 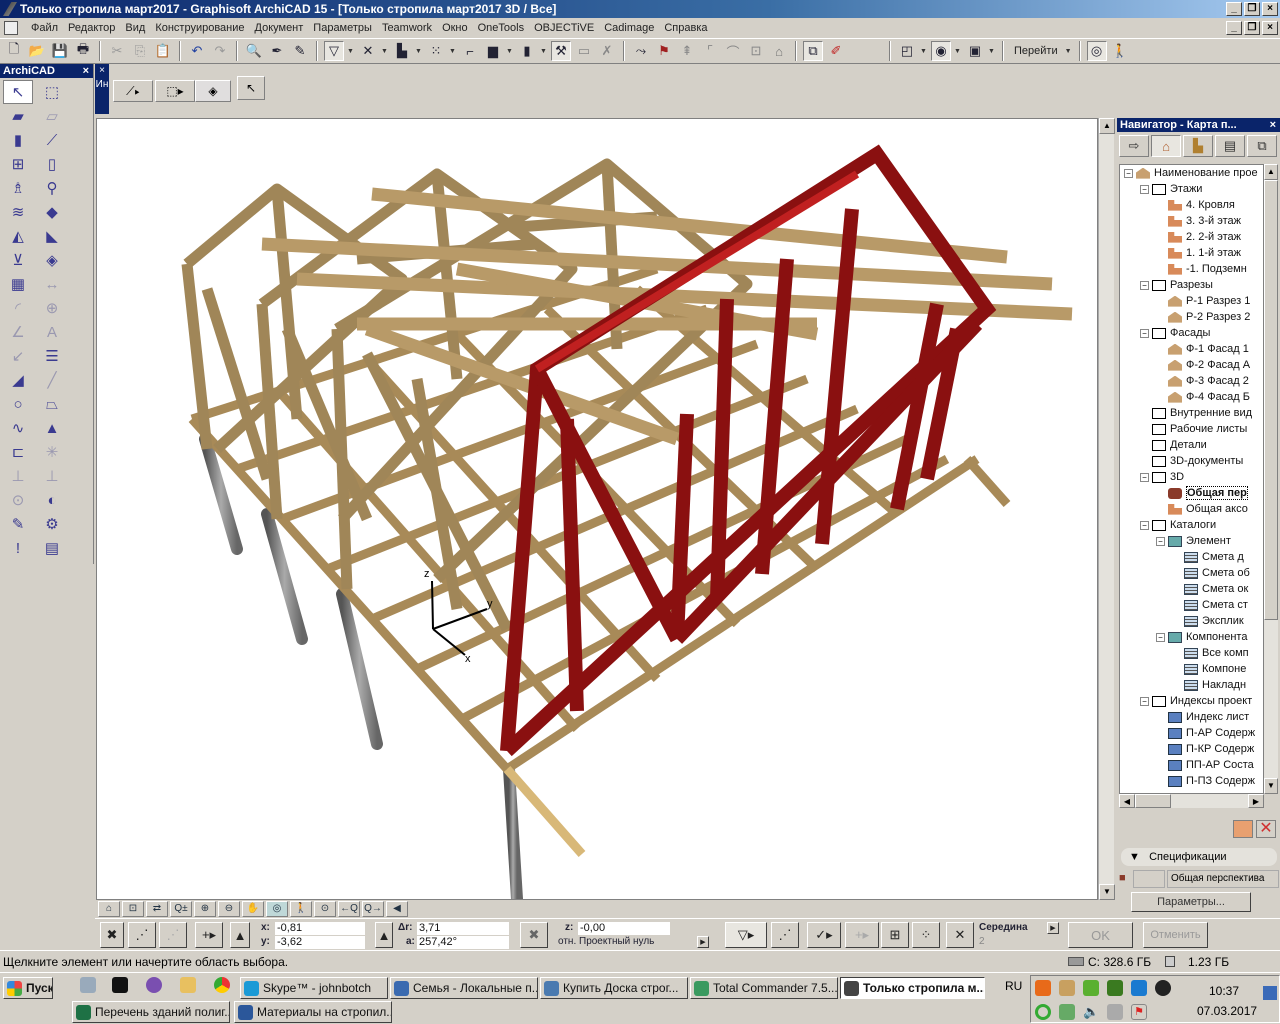 What do you see at coordinates (18, 212) in the screenshot?
I see `stair-tool-icon: ≋` at bounding box center [18, 212].